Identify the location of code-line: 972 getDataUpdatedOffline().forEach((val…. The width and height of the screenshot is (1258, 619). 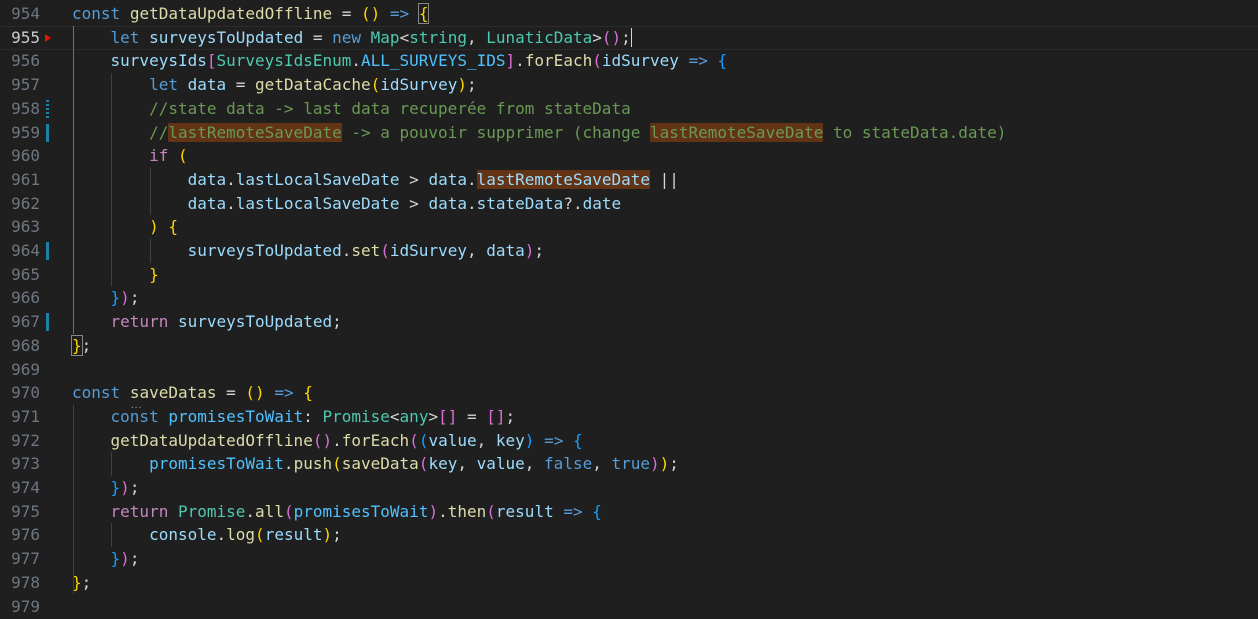
(629, 441).